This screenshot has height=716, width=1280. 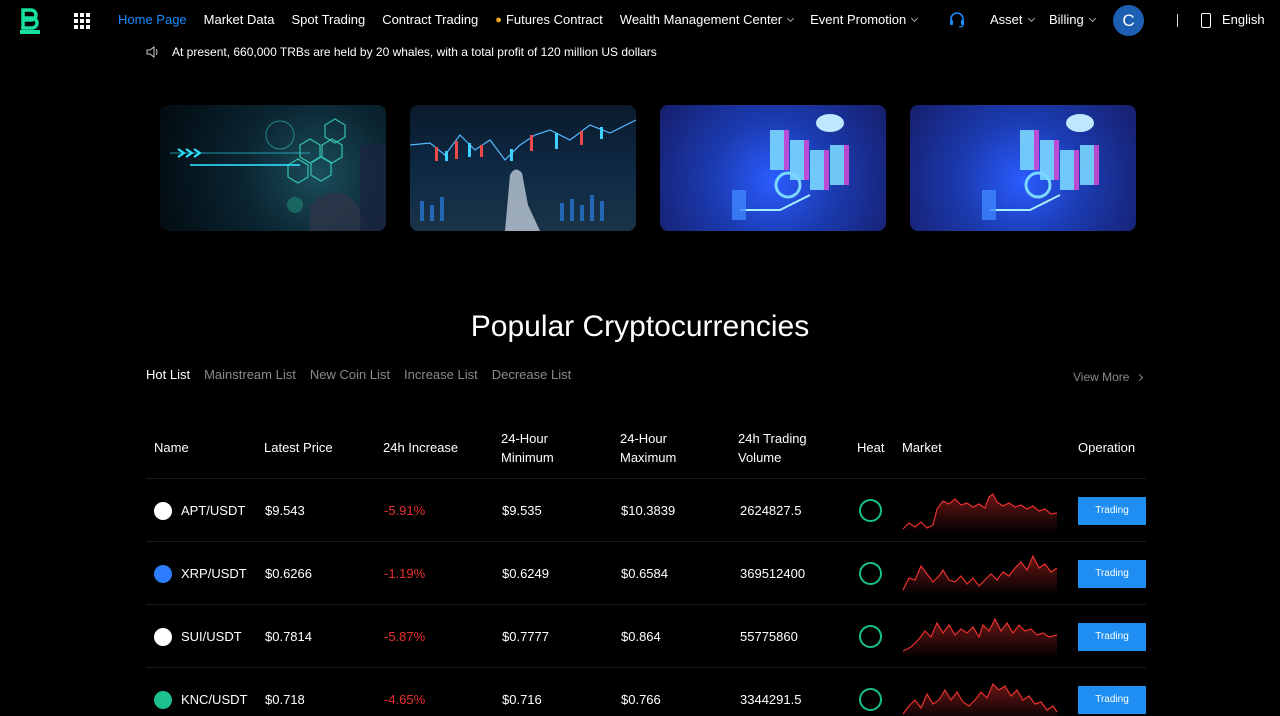 I want to click on headset-support-icon, so click(x=957, y=20).